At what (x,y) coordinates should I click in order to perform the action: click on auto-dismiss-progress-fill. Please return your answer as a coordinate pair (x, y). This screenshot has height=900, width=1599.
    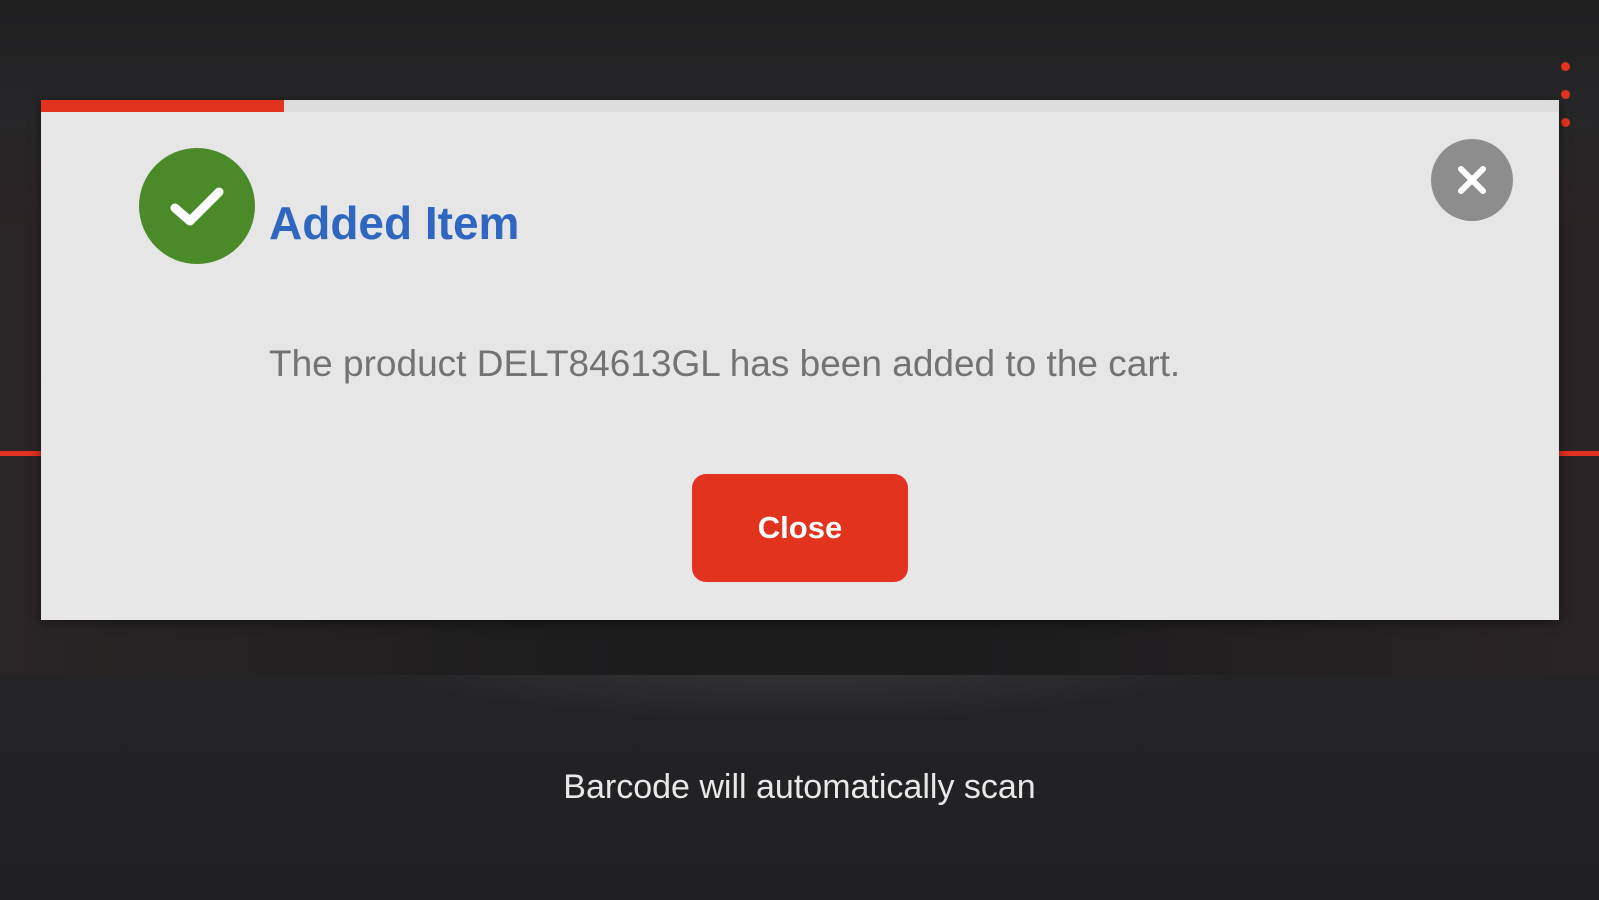
    Looking at the image, I should click on (162, 106).